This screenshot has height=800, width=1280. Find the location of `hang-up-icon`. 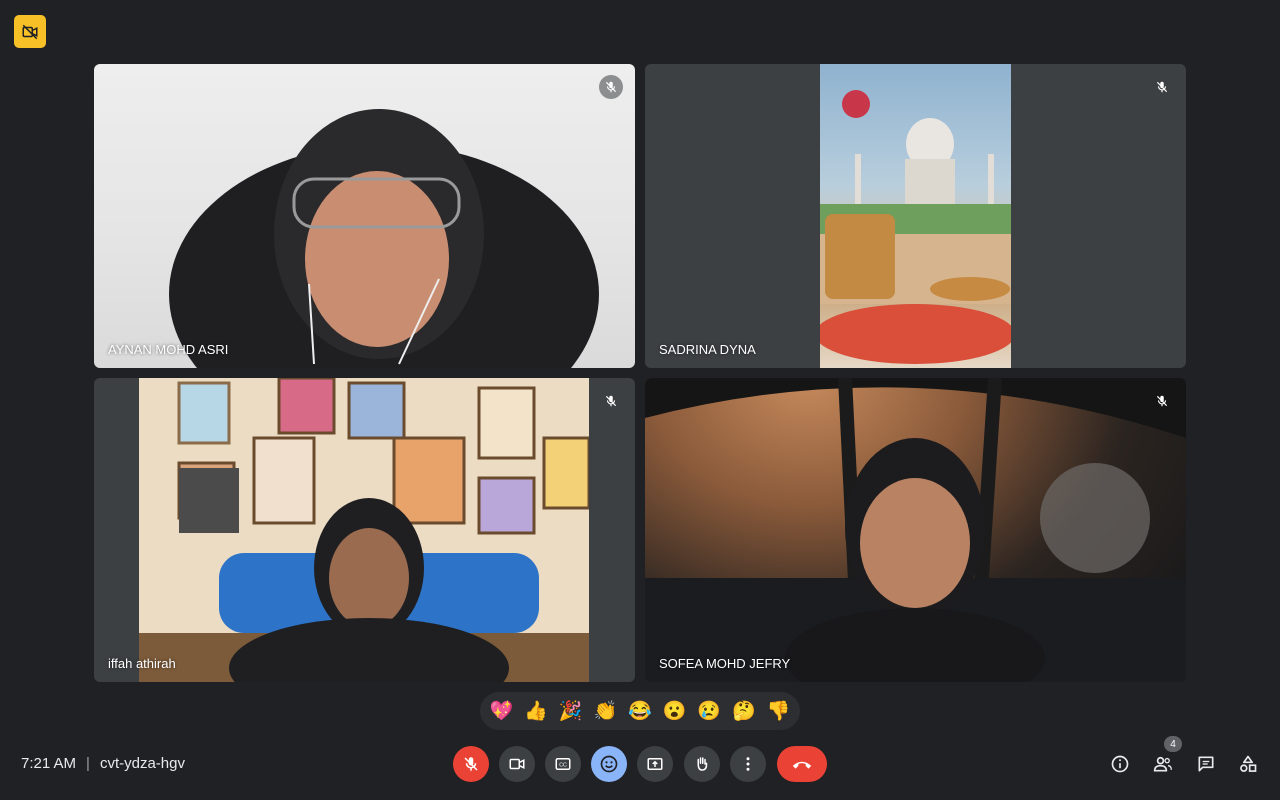

hang-up-icon is located at coordinates (802, 765).